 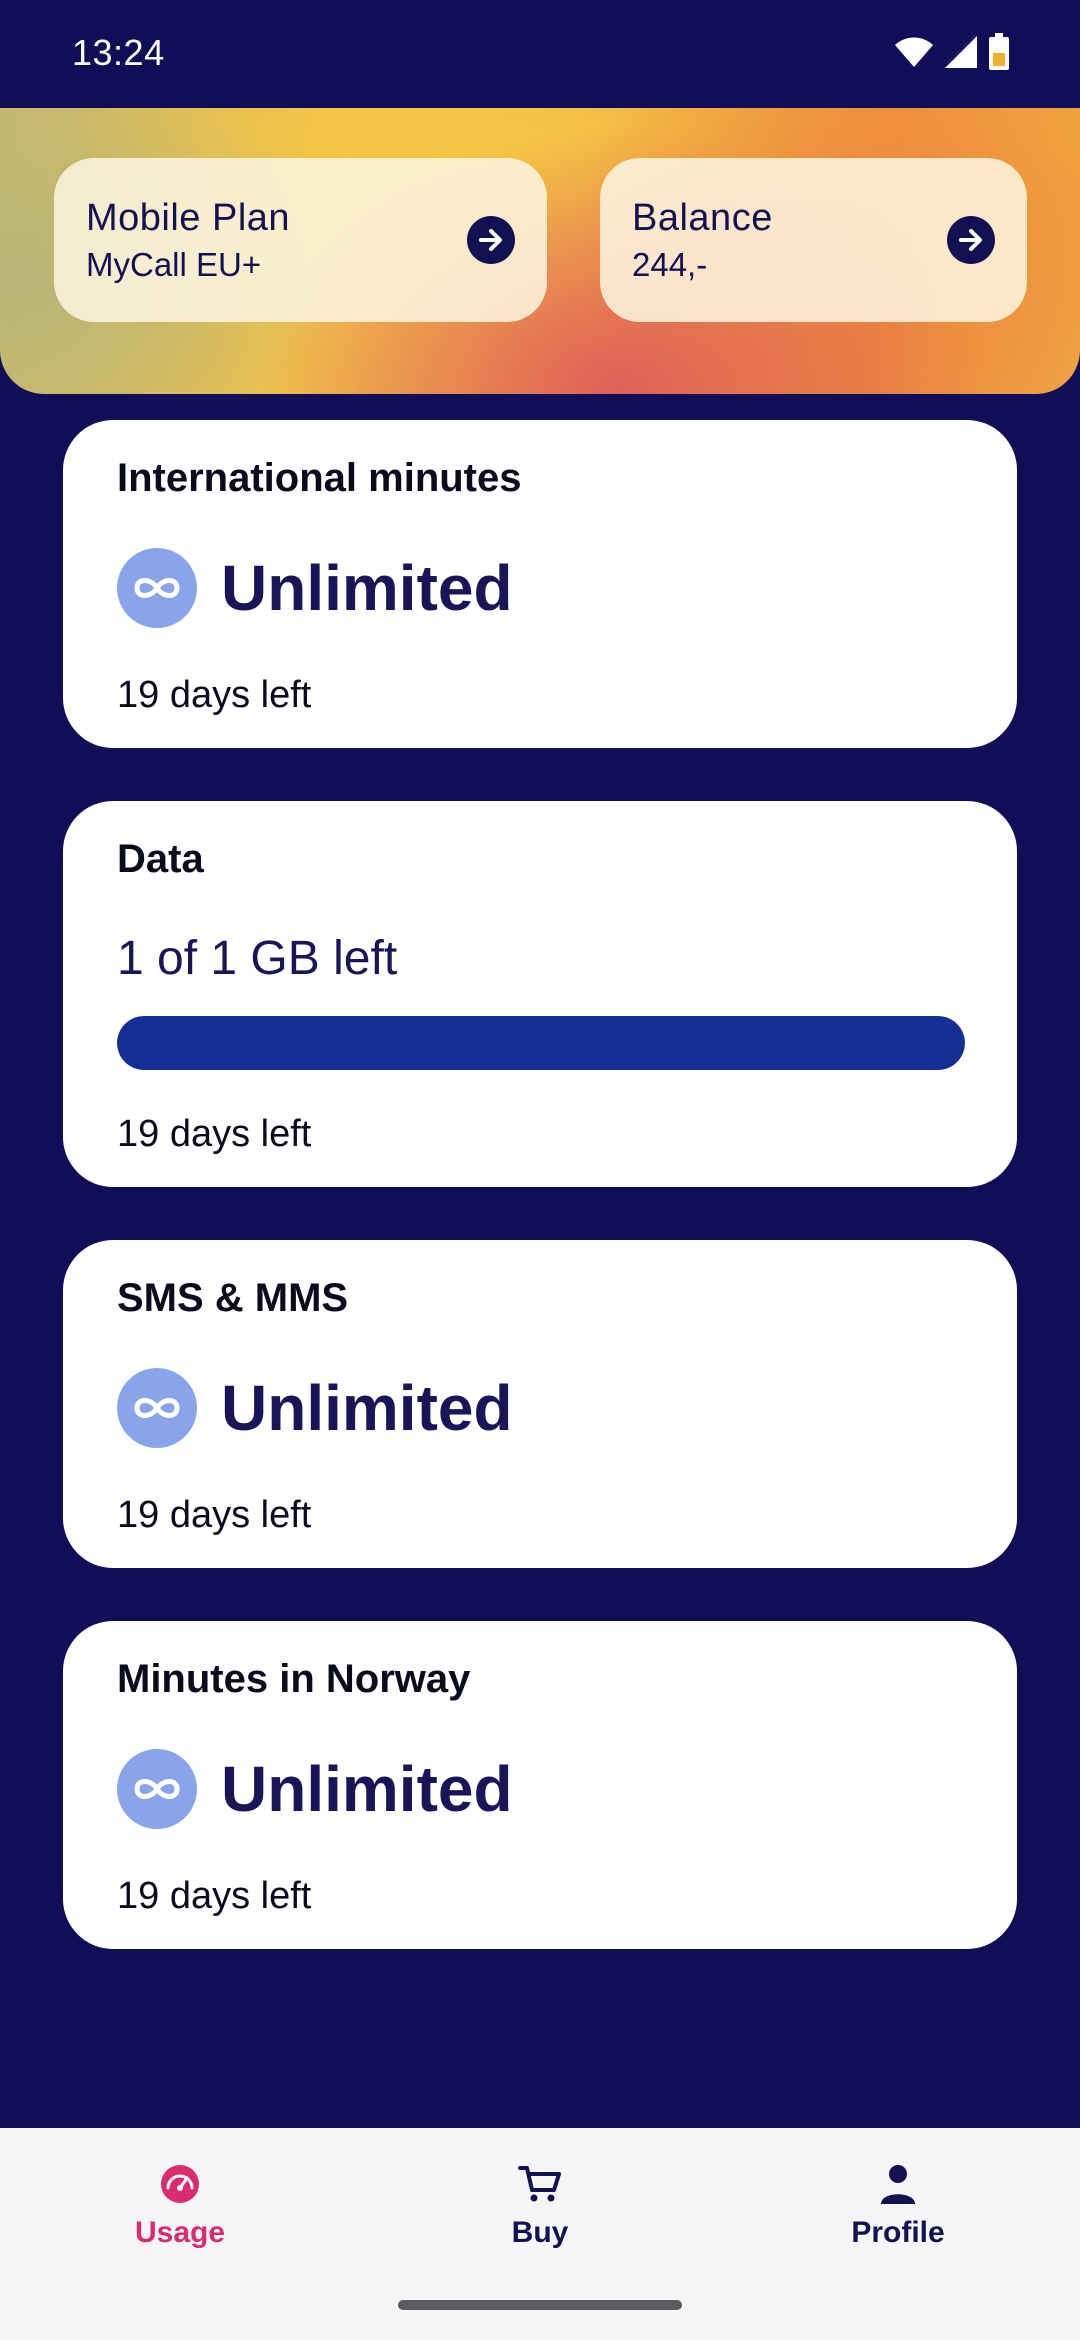 I want to click on data-progress-bar, so click(x=541, y=1043).